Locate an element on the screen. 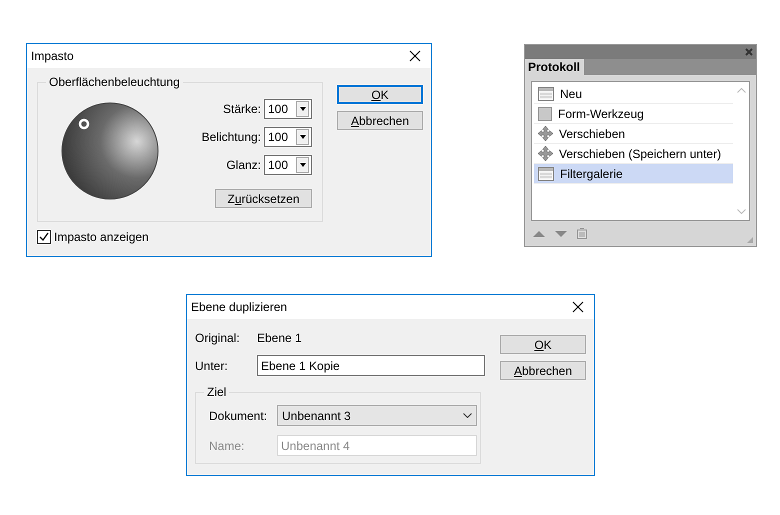  window-title: Impasto is located at coordinates (52, 56).